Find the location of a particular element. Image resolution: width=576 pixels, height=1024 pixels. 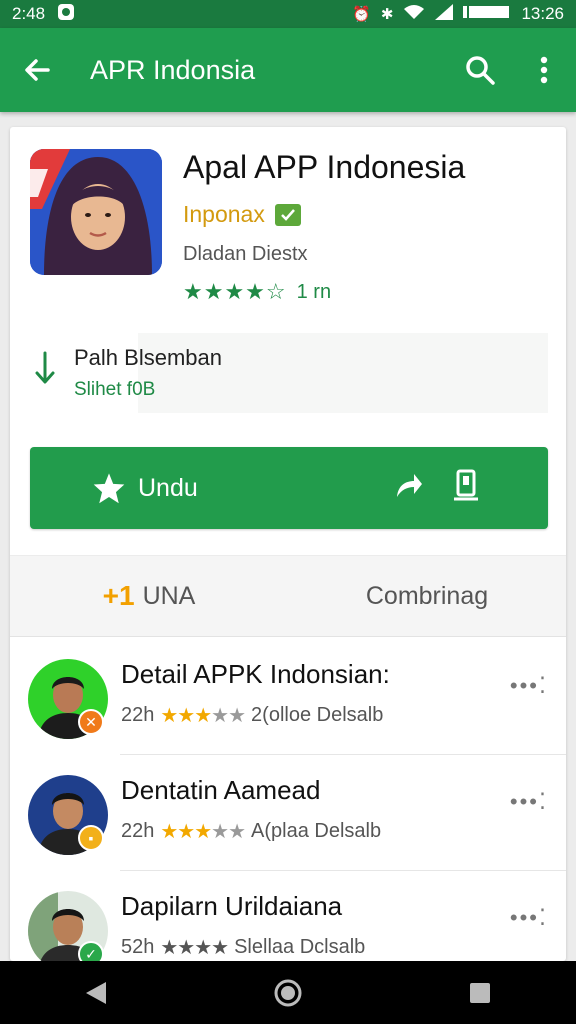

review-badge-icon: ✓ is located at coordinates (91, 951).